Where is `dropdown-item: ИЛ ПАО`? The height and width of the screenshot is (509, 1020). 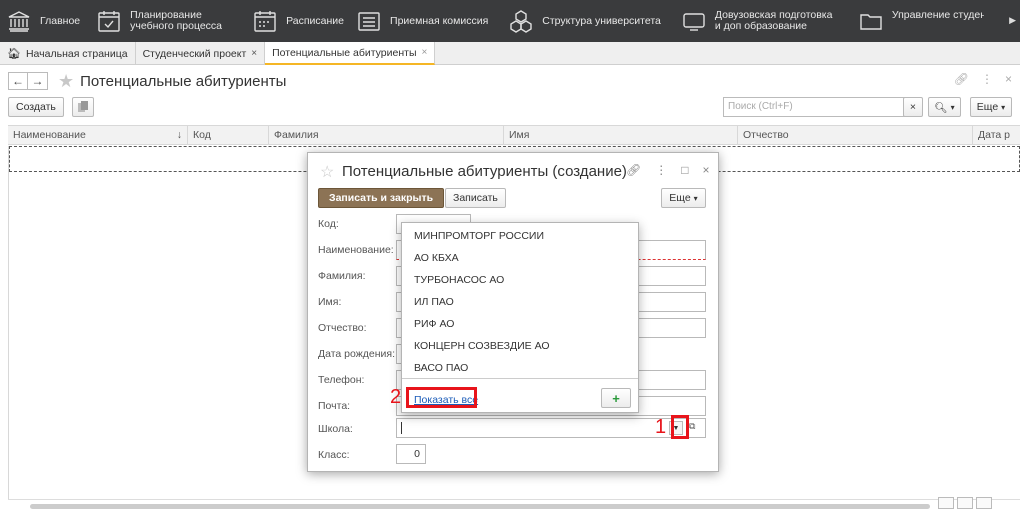
dropdown-item: ИЛ ПАО is located at coordinates (520, 302).